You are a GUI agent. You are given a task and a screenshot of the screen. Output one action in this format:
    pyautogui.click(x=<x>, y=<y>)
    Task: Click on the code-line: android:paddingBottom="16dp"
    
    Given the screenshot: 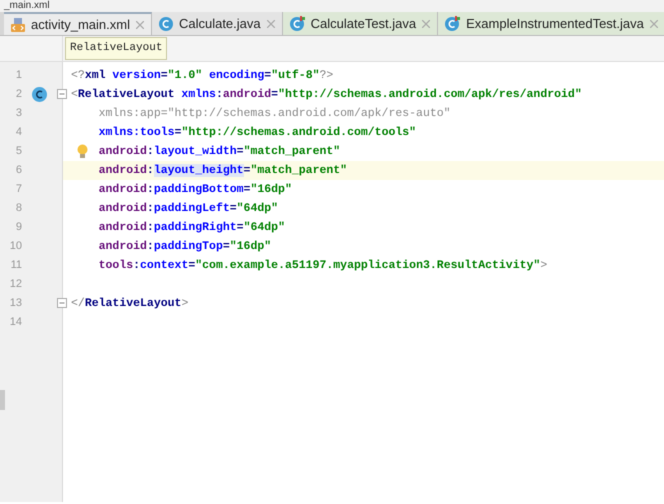 What is the action you would take?
    pyautogui.click(x=195, y=190)
    